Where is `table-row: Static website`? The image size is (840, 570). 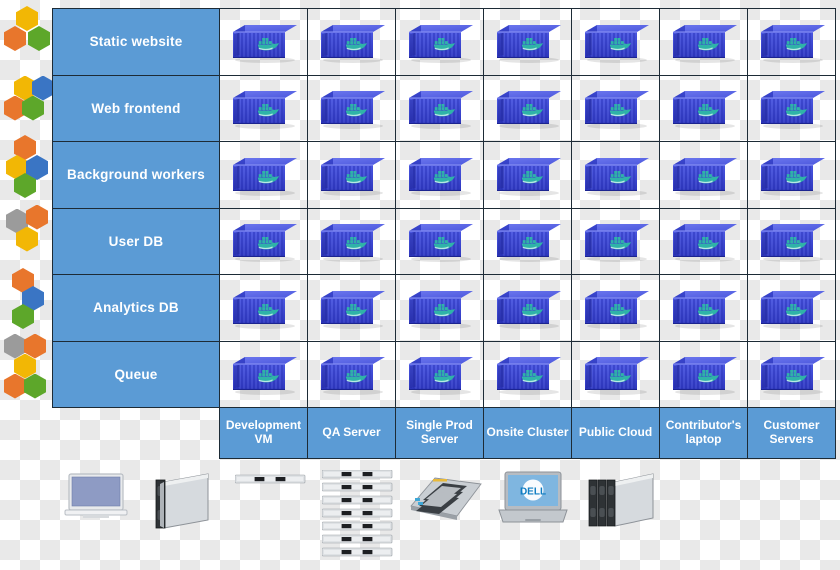 table-row: Static website is located at coordinates (444, 42).